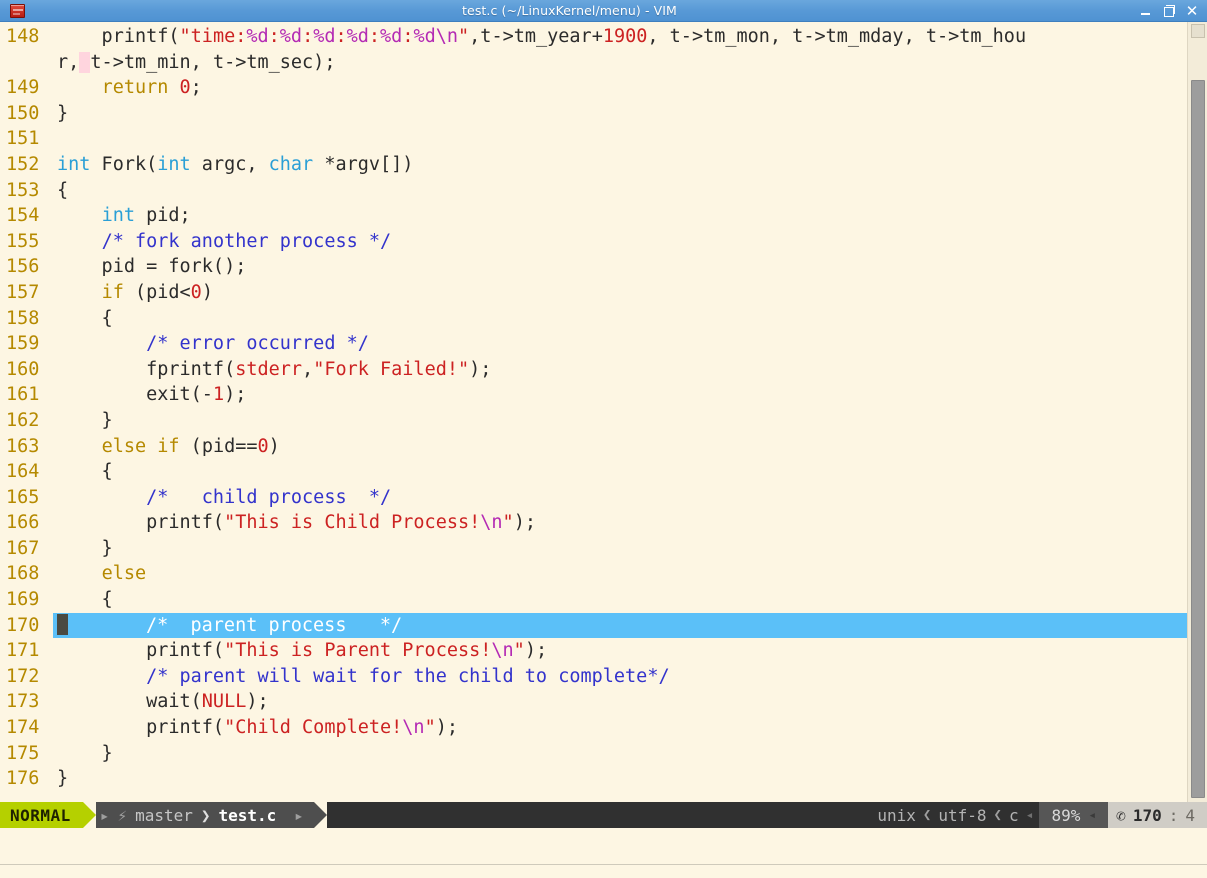 Image resolution: width=1207 pixels, height=878 pixels. What do you see at coordinates (308, 369) in the screenshot?
I see `token-plain: ,` at bounding box center [308, 369].